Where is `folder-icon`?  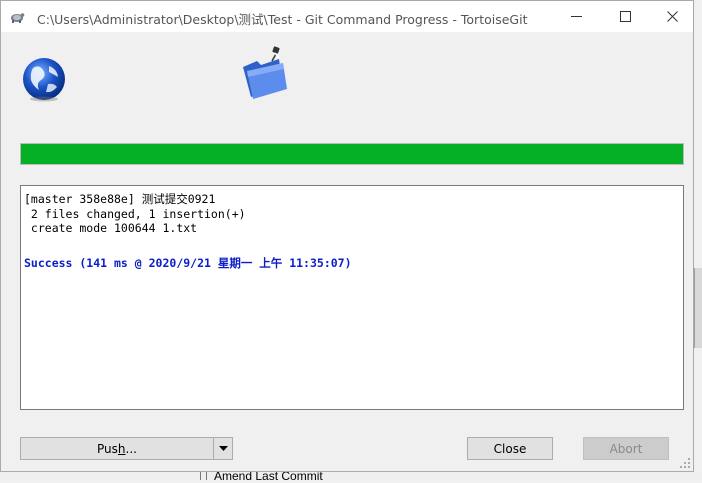 folder-icon is located at coordinates (265, 72).